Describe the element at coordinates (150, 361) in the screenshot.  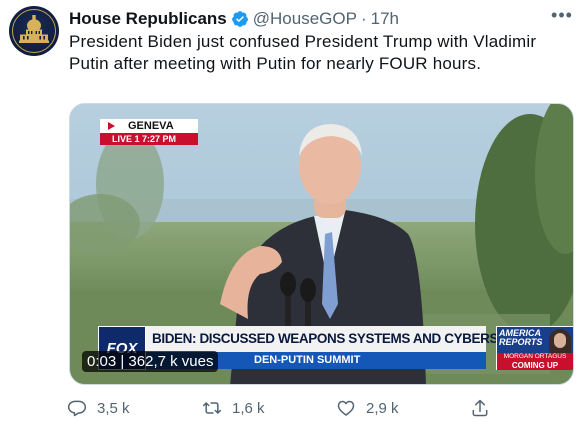
I see `video-timer-views: 0:03 | 362,7 k vues` at that location.